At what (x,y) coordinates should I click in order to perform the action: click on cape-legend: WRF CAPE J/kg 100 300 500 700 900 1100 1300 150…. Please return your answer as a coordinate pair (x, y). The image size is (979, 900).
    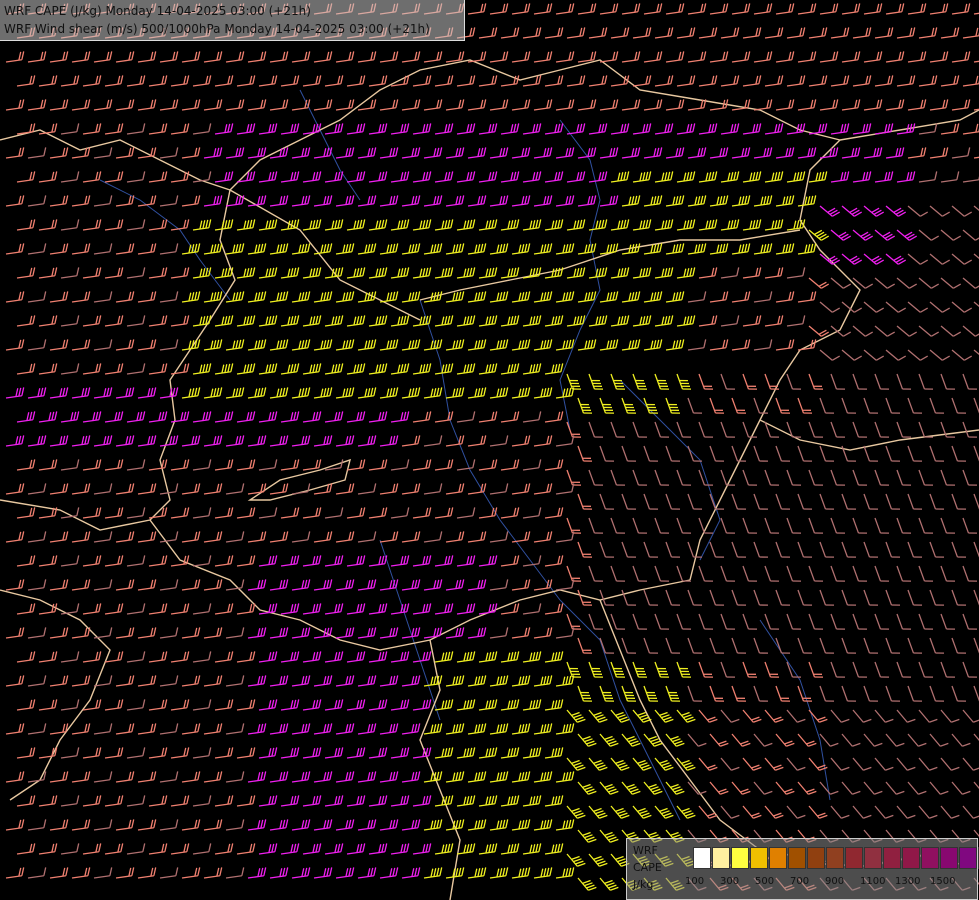
    Looking at the image, I should click on (802, 869).